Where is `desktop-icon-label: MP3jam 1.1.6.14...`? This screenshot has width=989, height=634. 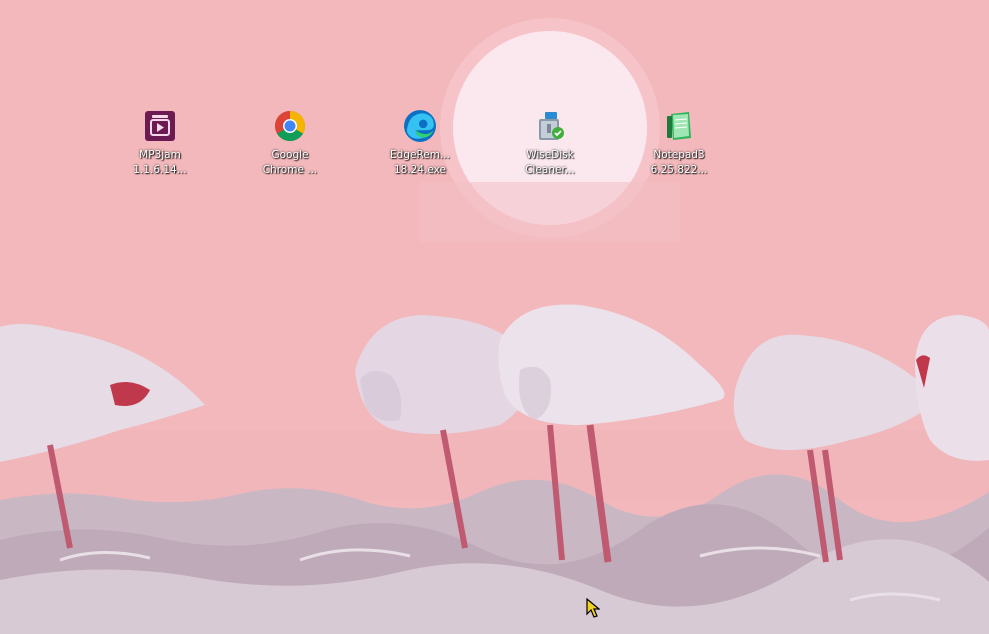
desktop-icon-label: MP3jam 1.1.6.14... is located at coordinates (160, 162).